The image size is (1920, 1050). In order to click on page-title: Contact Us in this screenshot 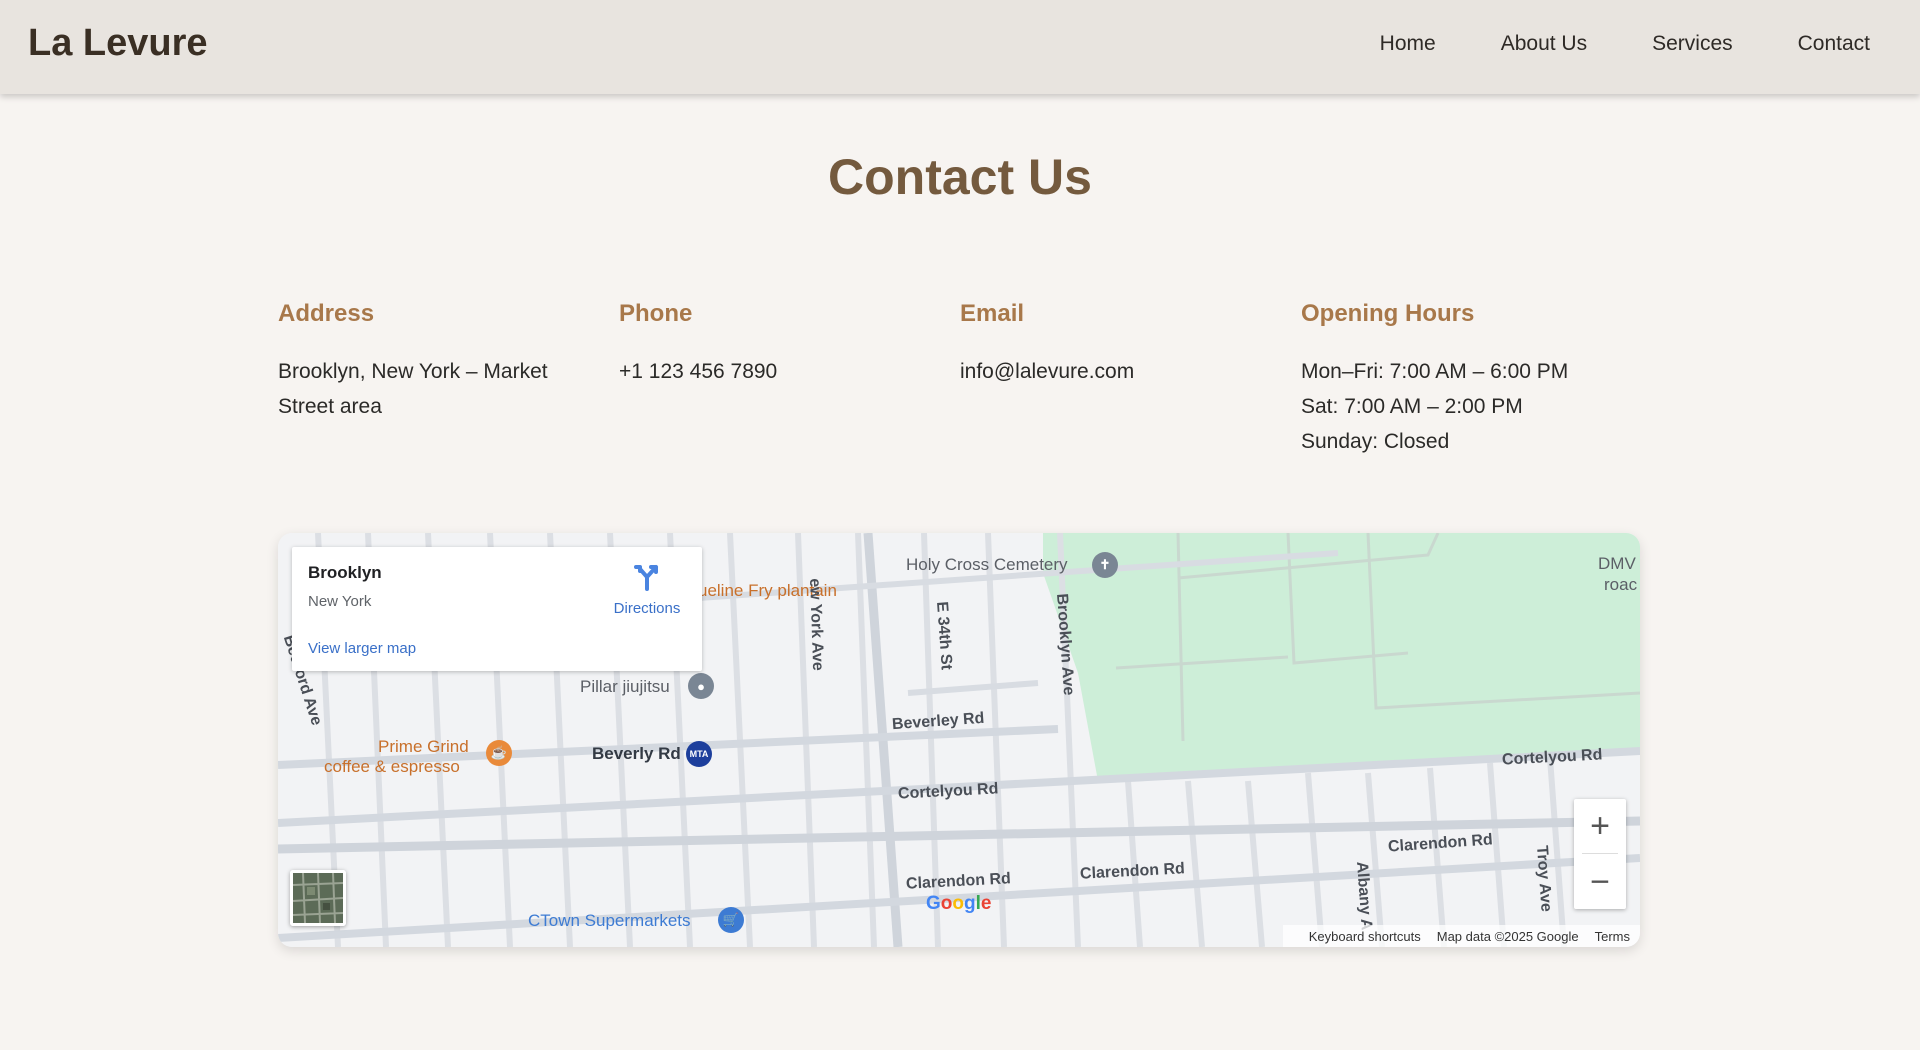, I will do `click(960, 177)`.